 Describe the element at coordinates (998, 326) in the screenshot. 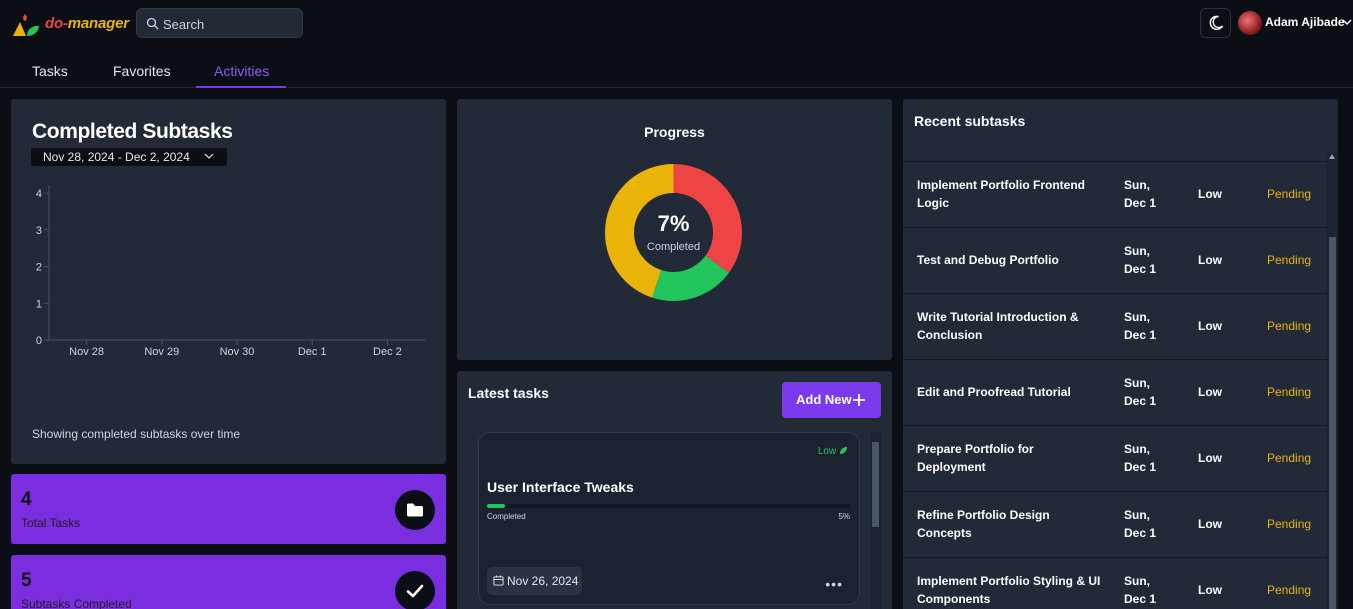

I see `subtask-name: Write Tutorial Introduction & Conclusion` at that location.